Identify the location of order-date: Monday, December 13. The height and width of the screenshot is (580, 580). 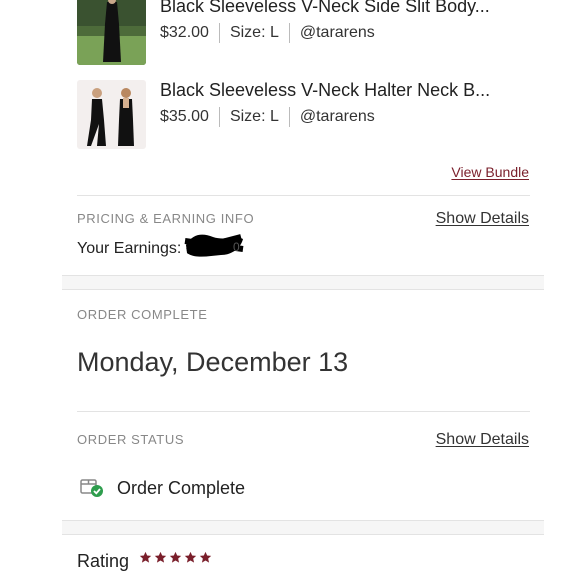
(213, 362).